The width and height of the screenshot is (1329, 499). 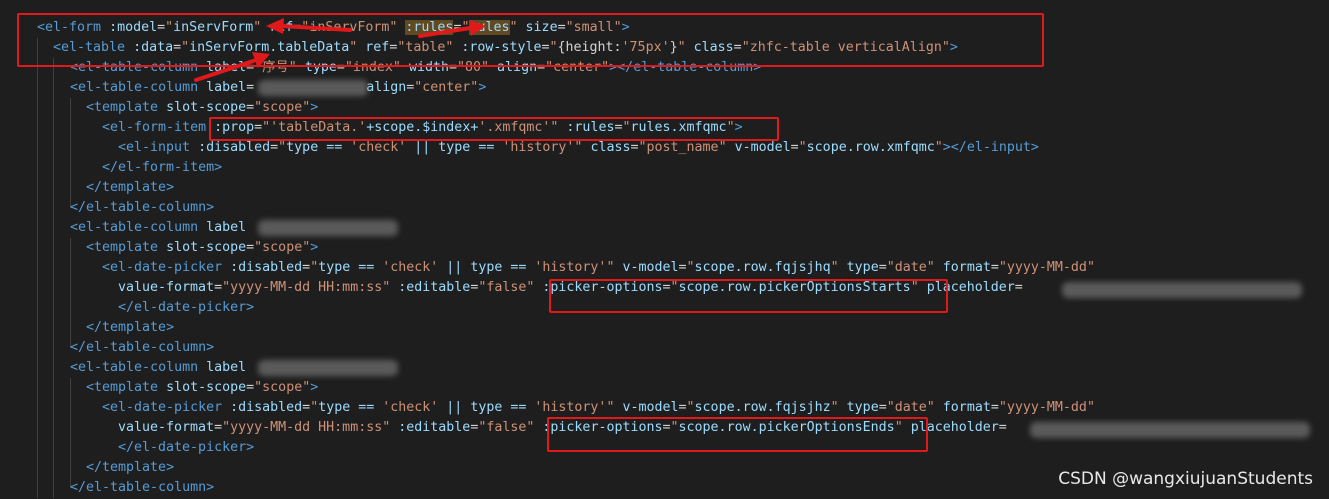 What do you see at coordinates (340, 50) in the screenshot?
I see `annotation-arrows` at bounding box center [340, 50].